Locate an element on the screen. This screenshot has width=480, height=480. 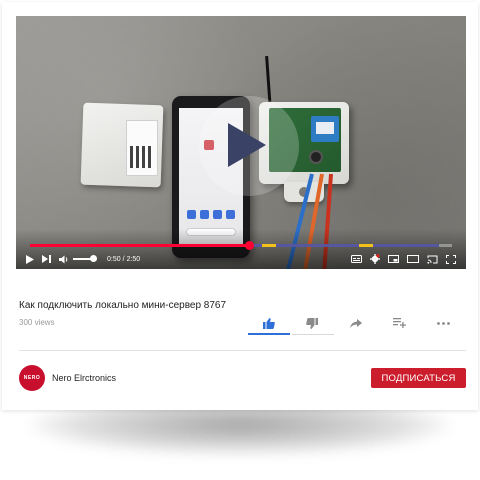
progress-bar is located at coordinates (241, 245).